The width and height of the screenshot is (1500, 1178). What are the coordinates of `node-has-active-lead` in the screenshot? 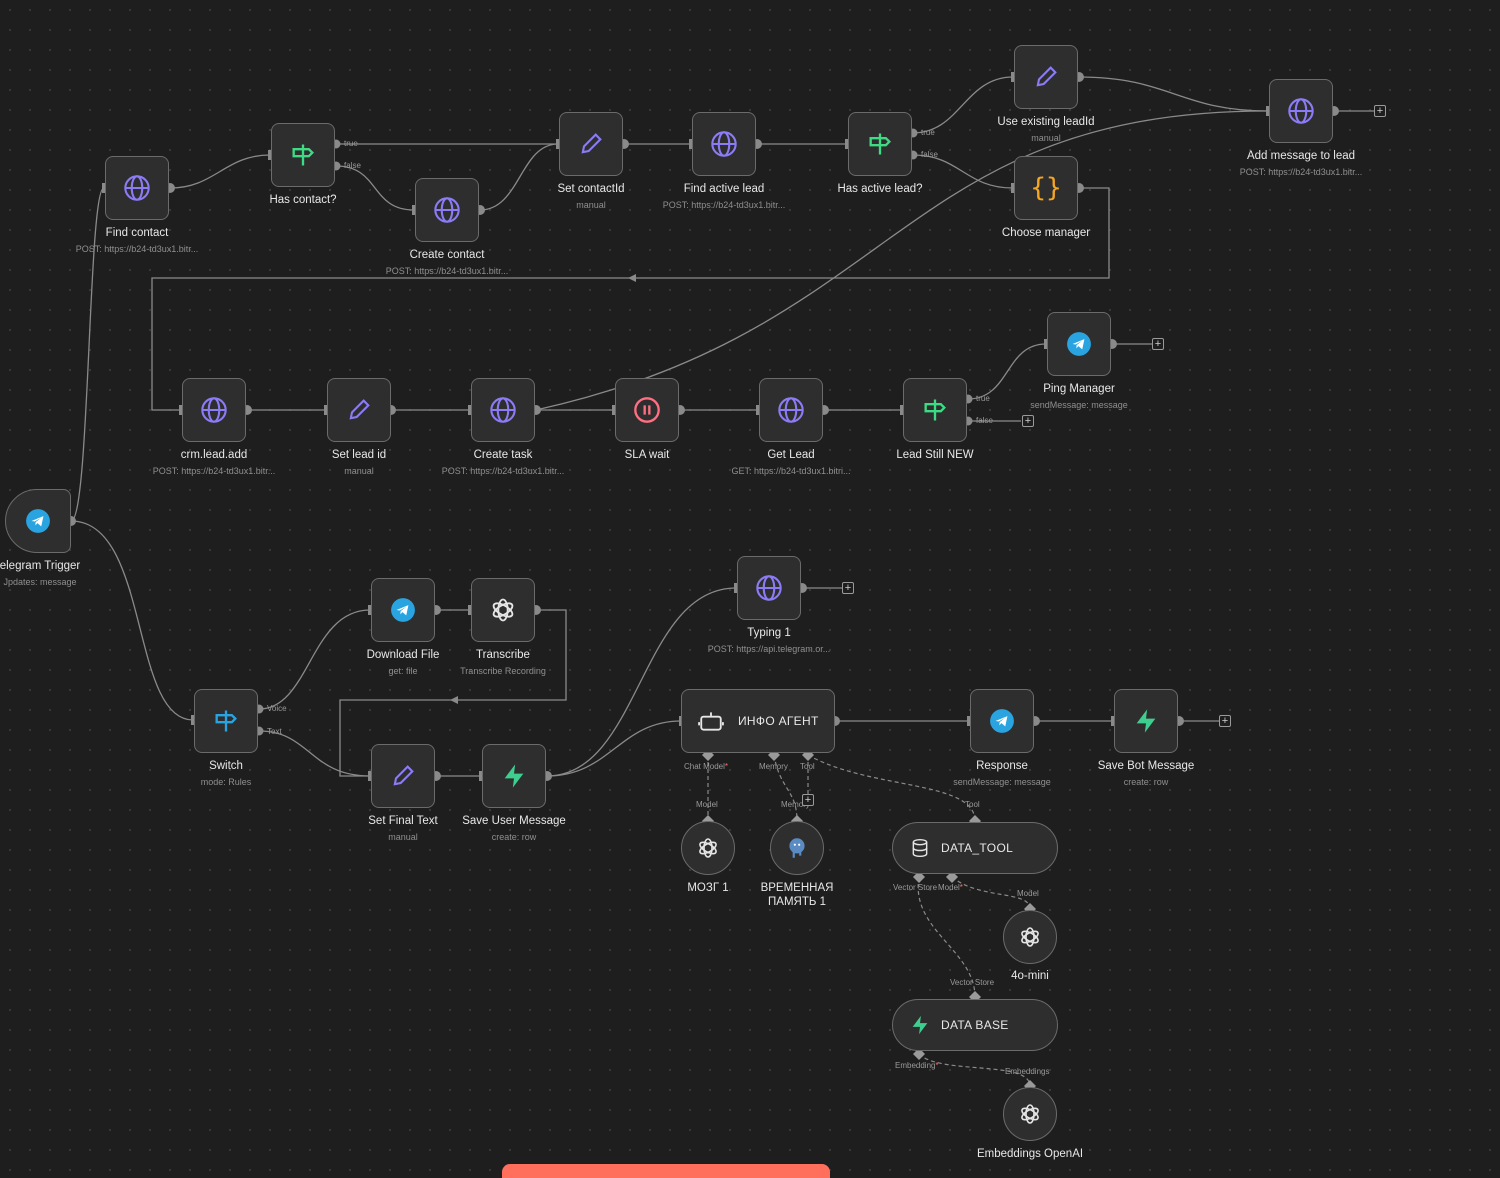 It's located at (880, 144).